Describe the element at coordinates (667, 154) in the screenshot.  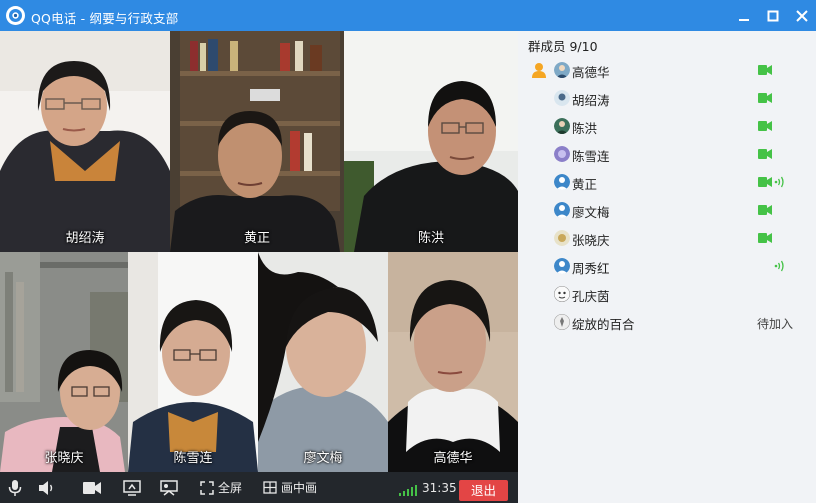
I see `member-row: 陈雪连` at that location.